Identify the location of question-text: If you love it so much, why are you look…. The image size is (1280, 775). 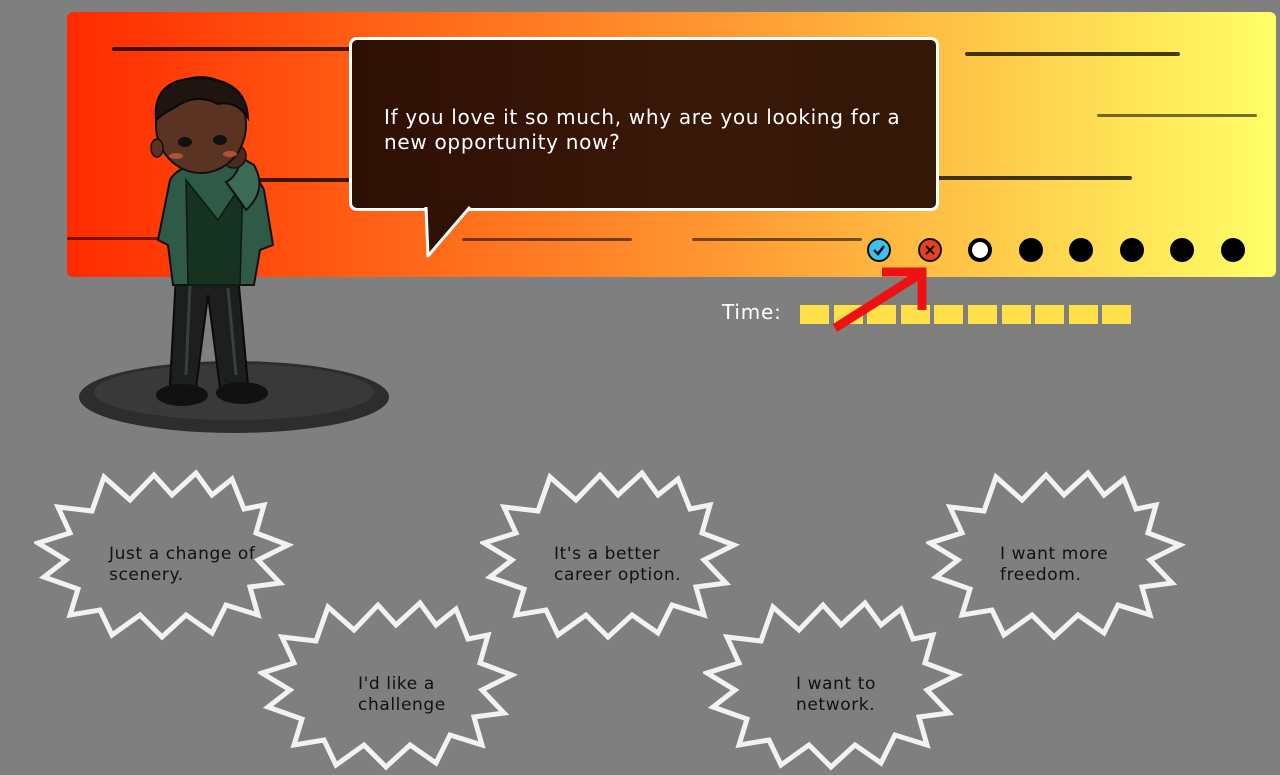
(642, 129).